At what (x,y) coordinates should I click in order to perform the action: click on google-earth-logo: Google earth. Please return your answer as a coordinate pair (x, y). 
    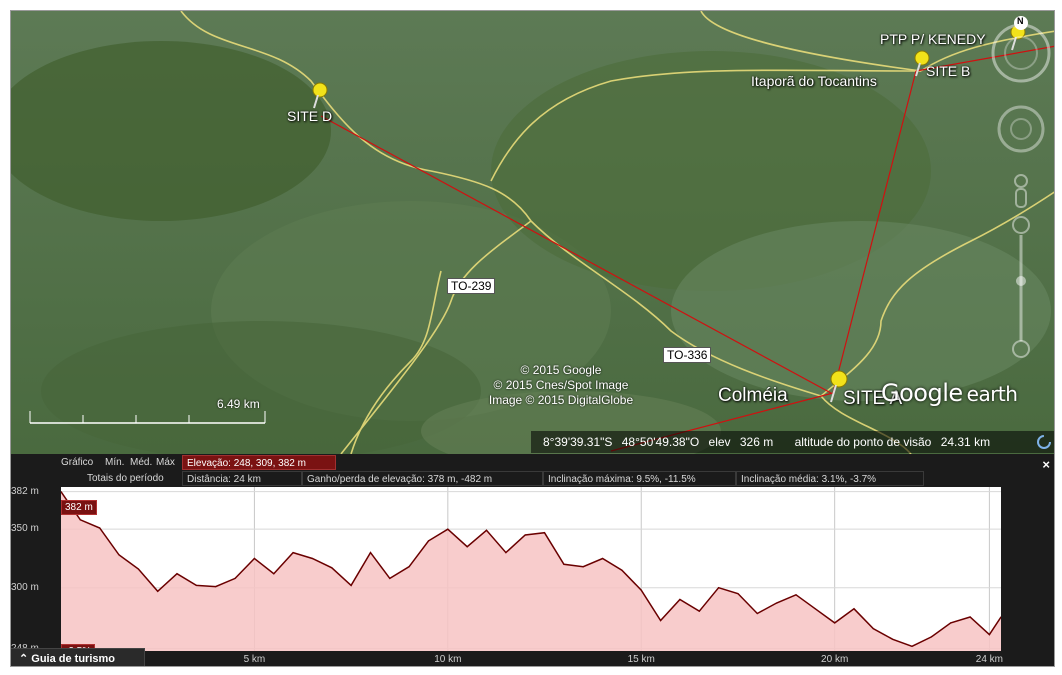
    Looking at the image, I should click on (949, 393).